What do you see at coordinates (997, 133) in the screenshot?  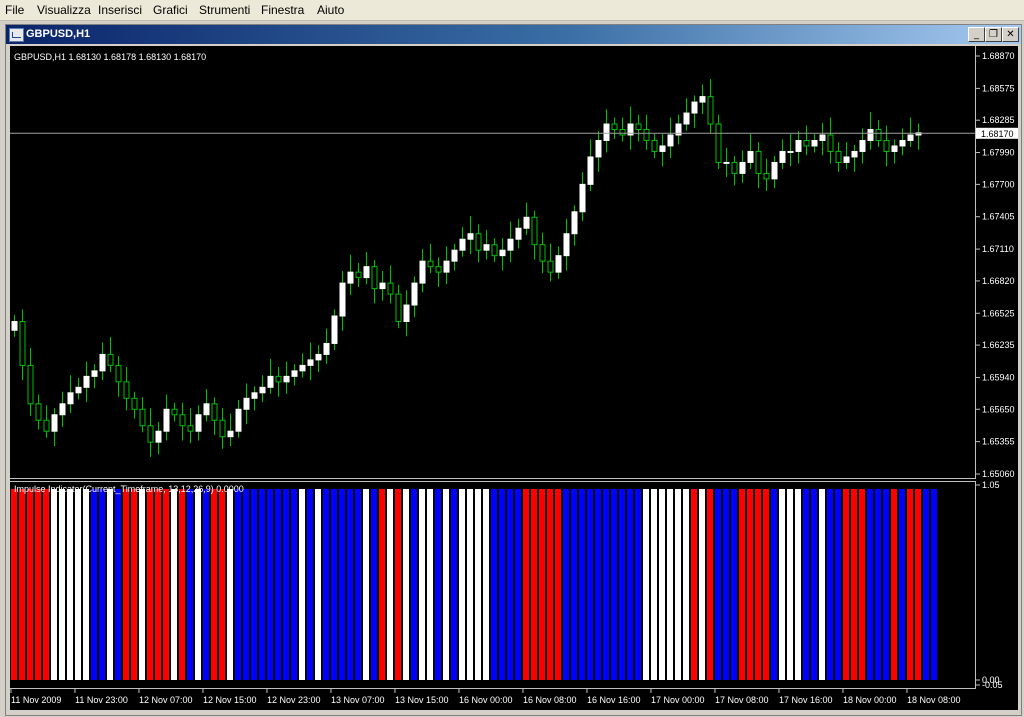 I see `current-price-label: 1.68170` at bounding box center [997, 133].